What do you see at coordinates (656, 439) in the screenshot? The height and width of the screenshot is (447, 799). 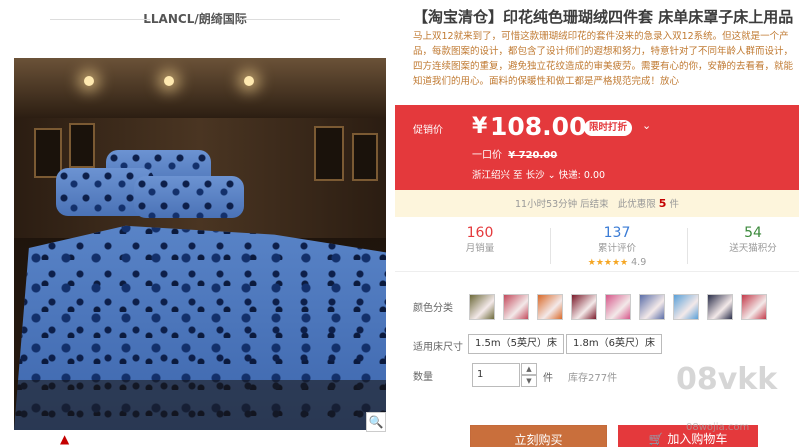 I see `cart-icon: 🛒` at bounding box center [656, 439].